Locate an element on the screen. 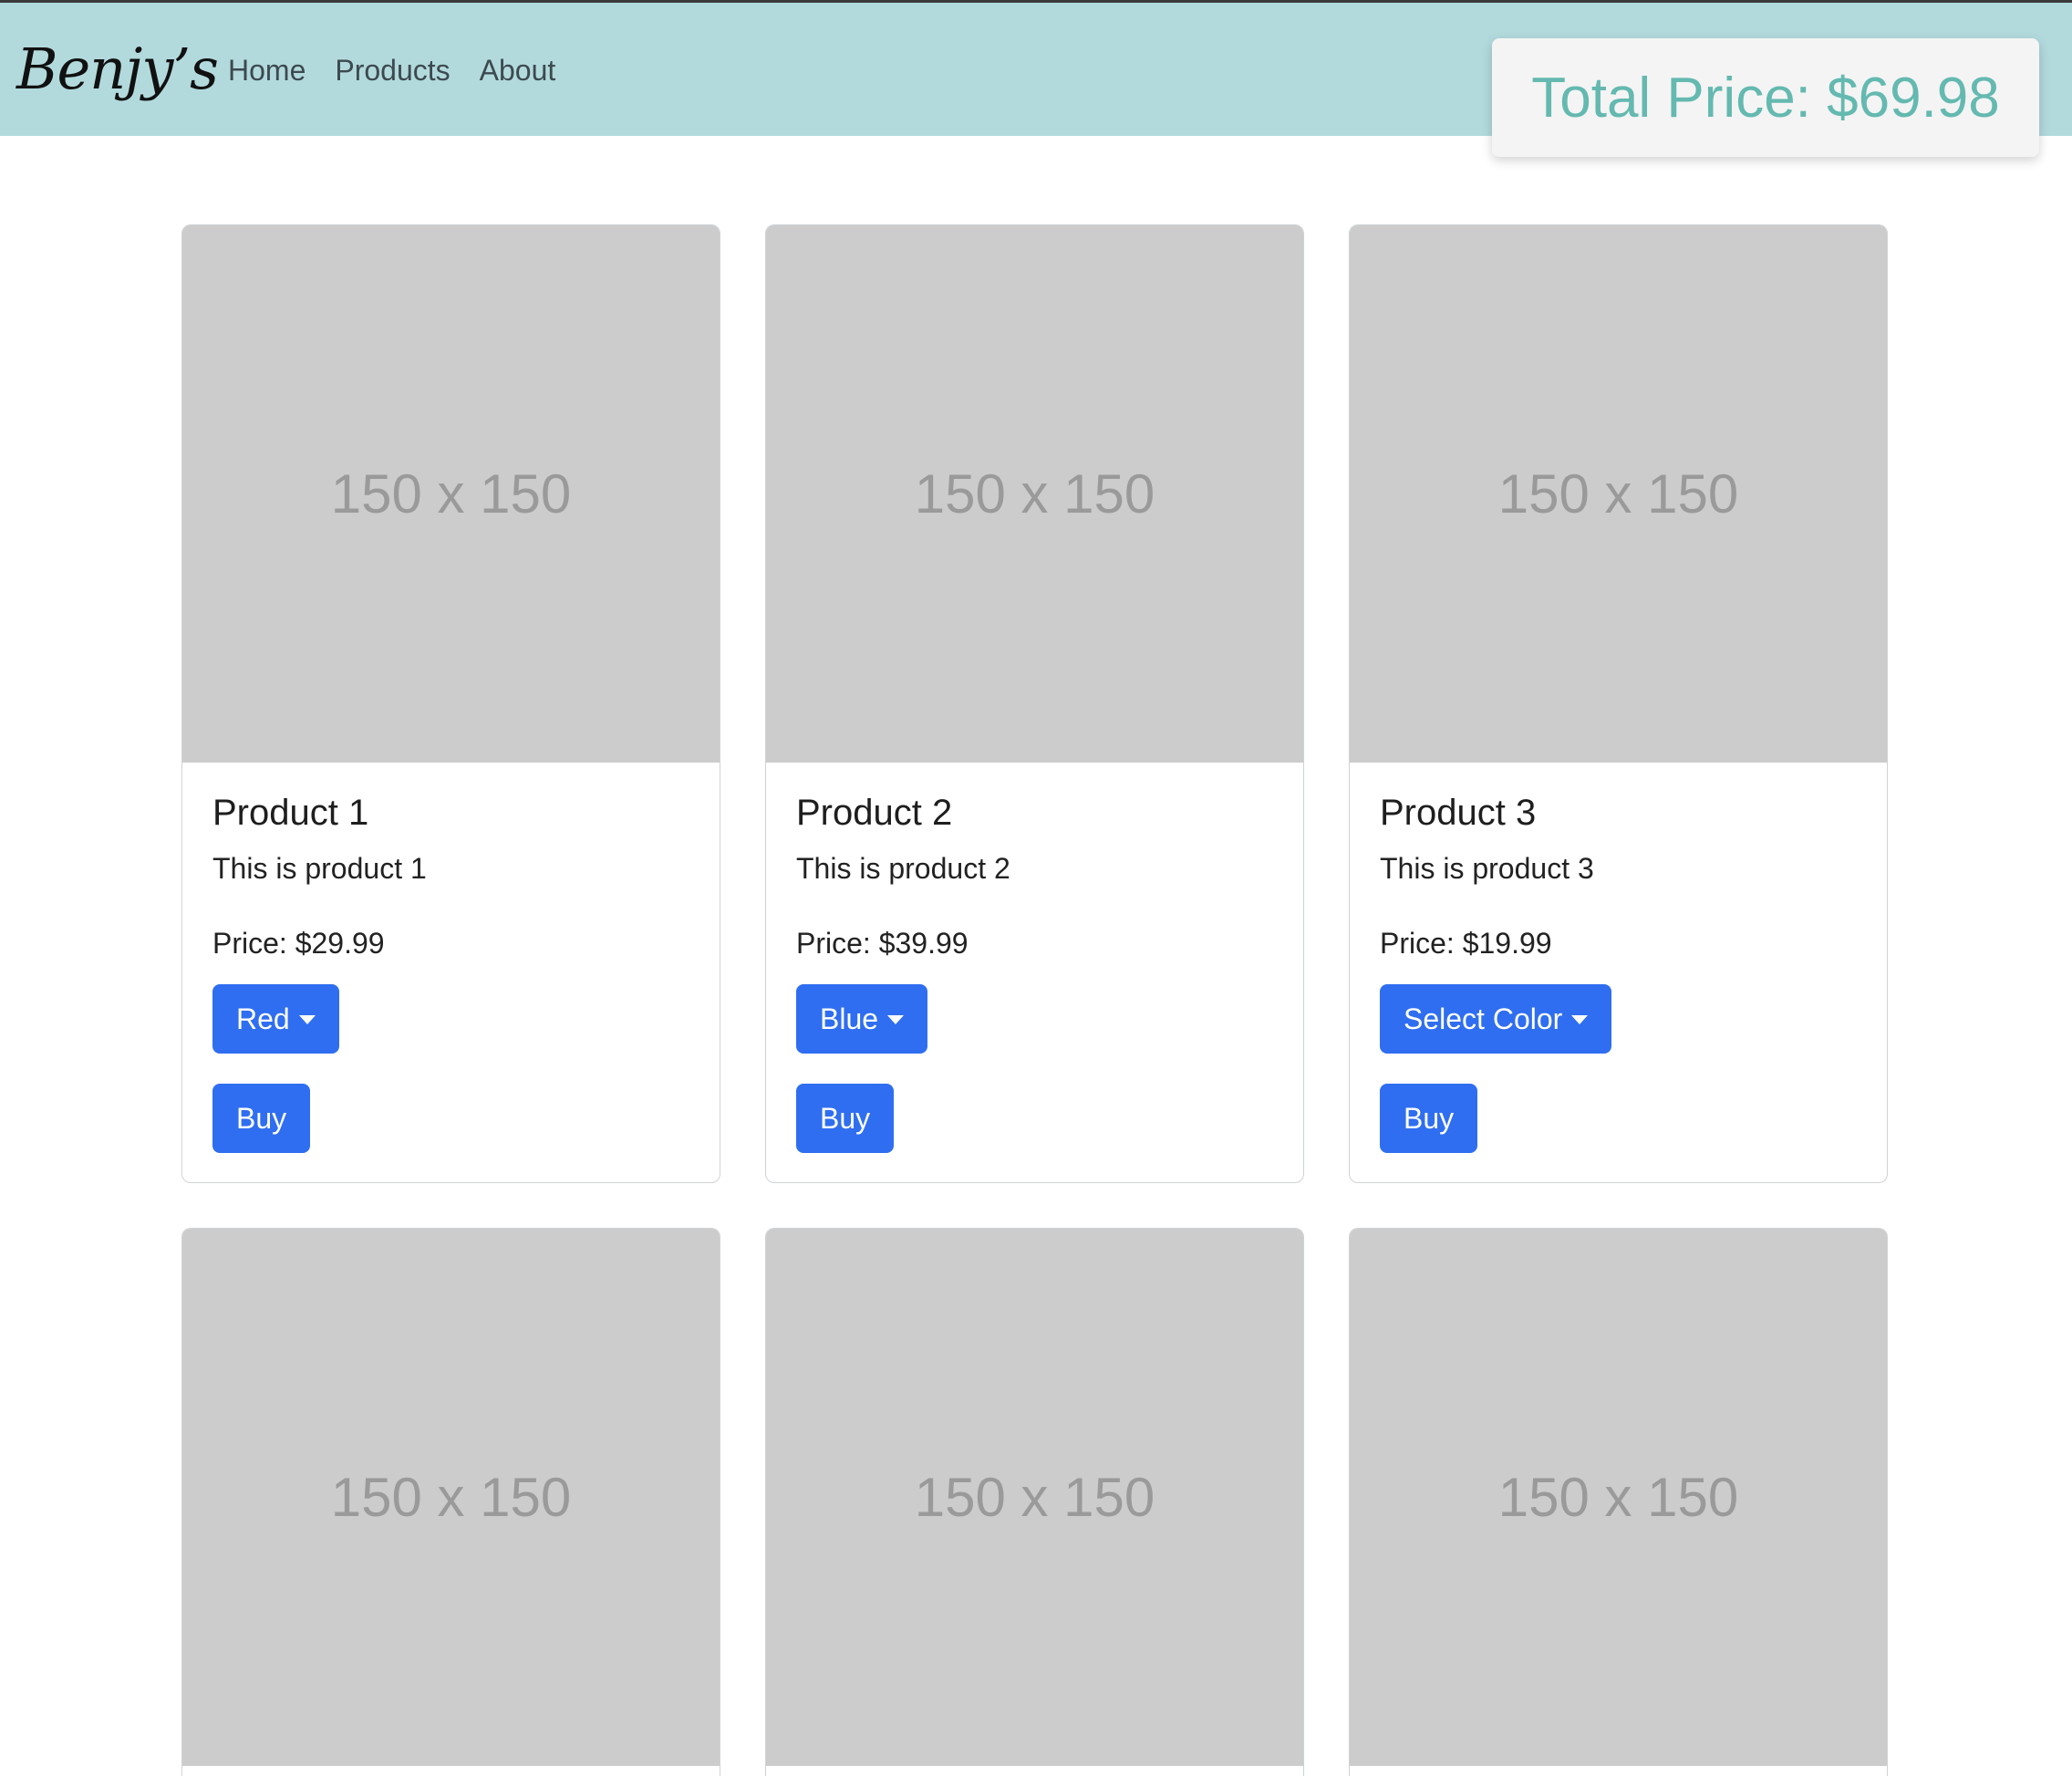  color-row: Blue is located at coordinates (1034, 1019).